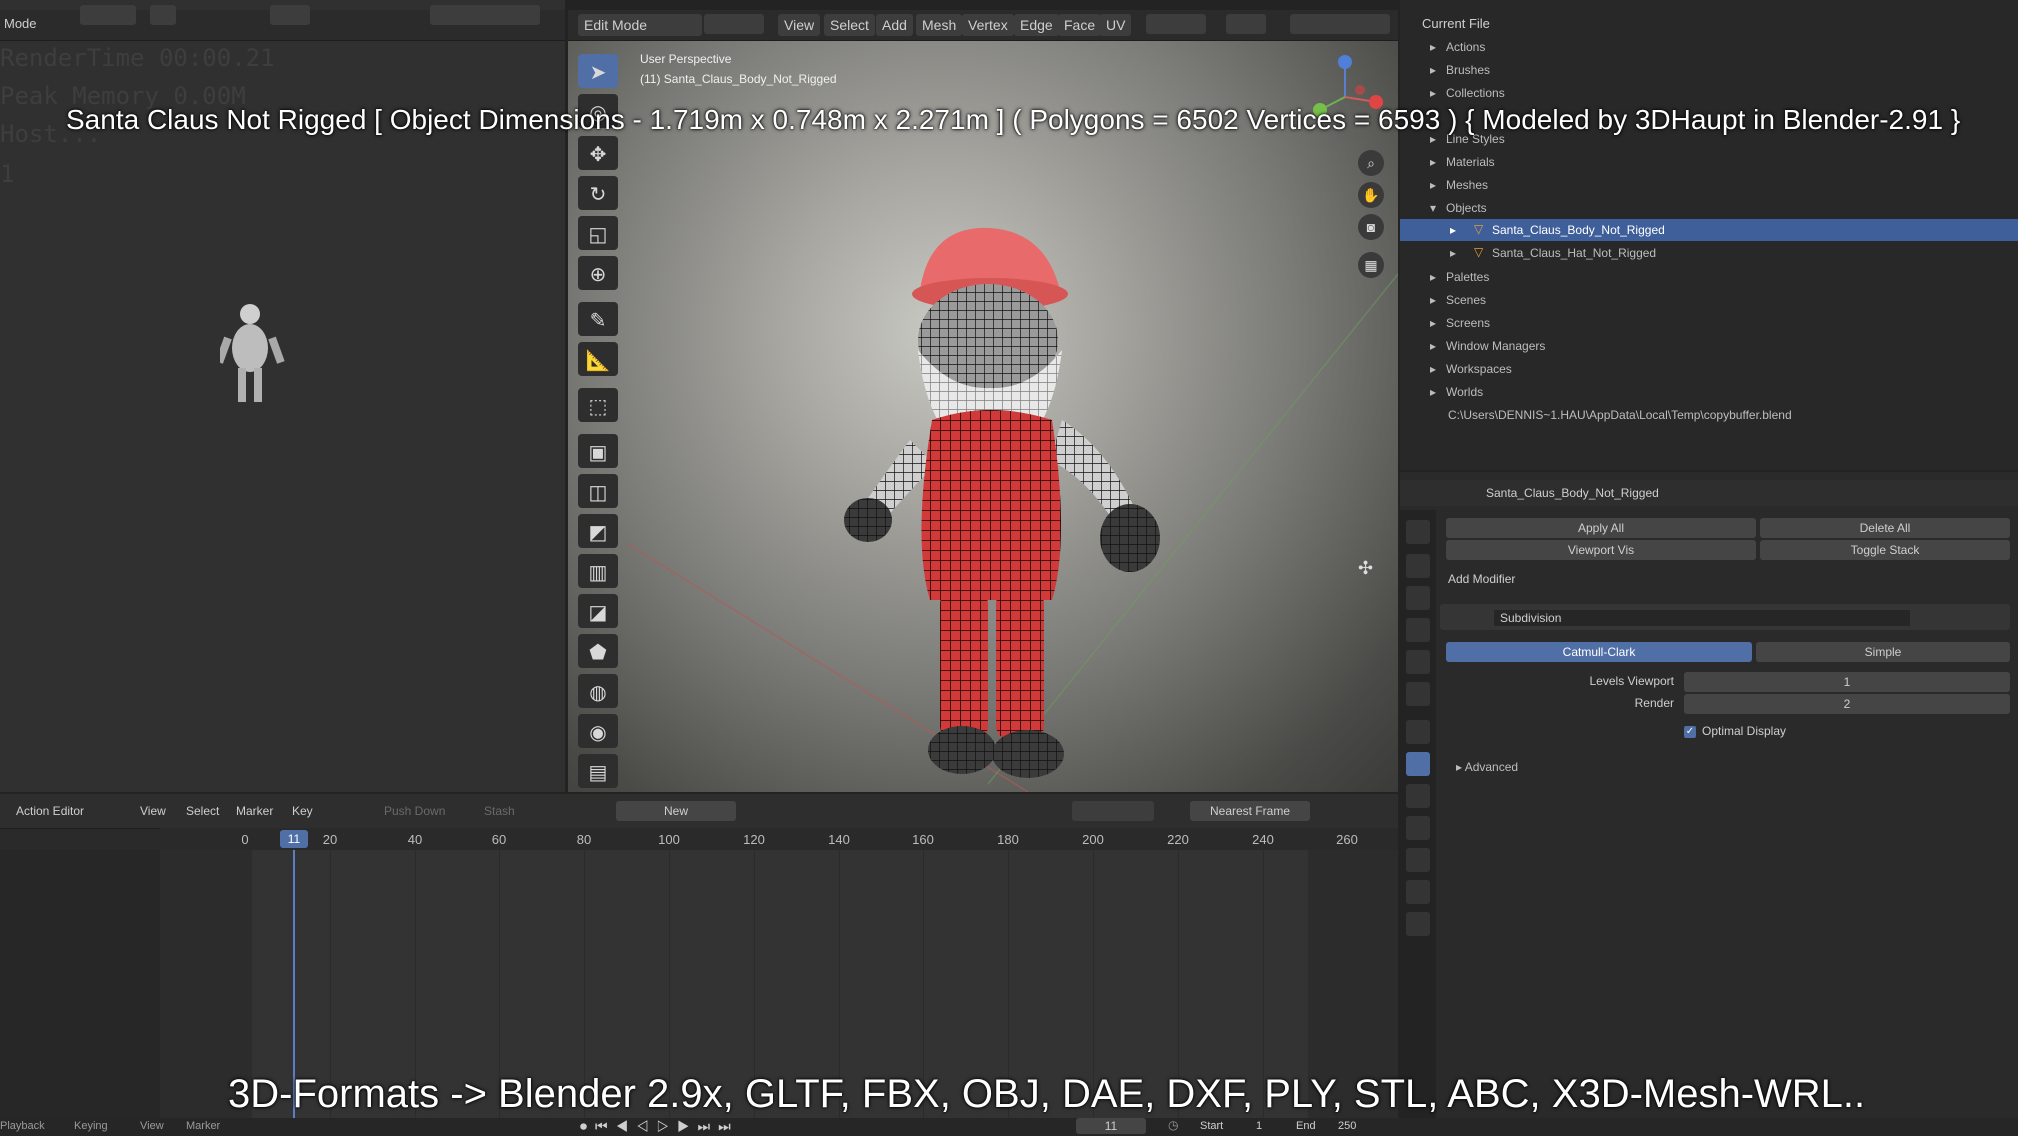  Describe the element at coordinates (485, 15) in the screenshot. I see `shading-buttons` at that location.